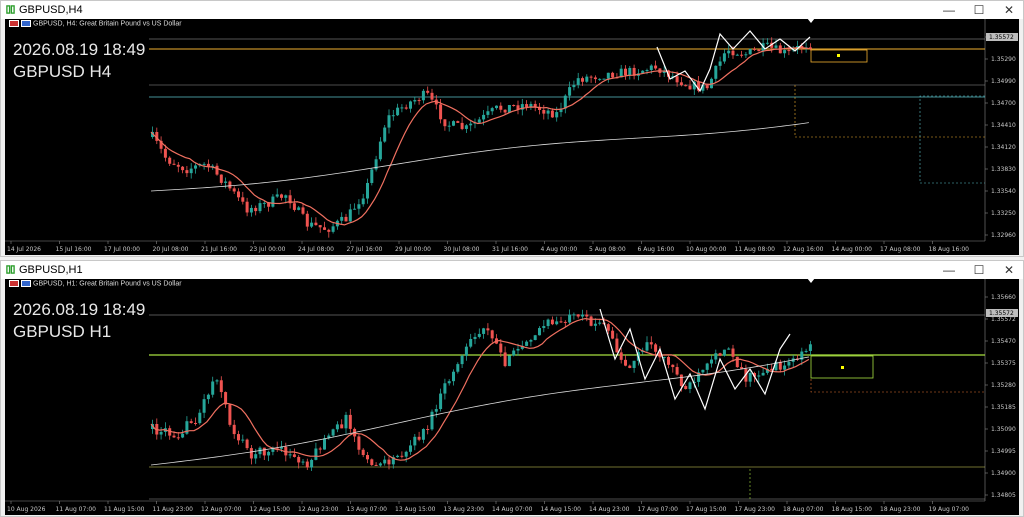  I want to click on time-tick-label: 17 Aug 23:00, so click(755, 509).